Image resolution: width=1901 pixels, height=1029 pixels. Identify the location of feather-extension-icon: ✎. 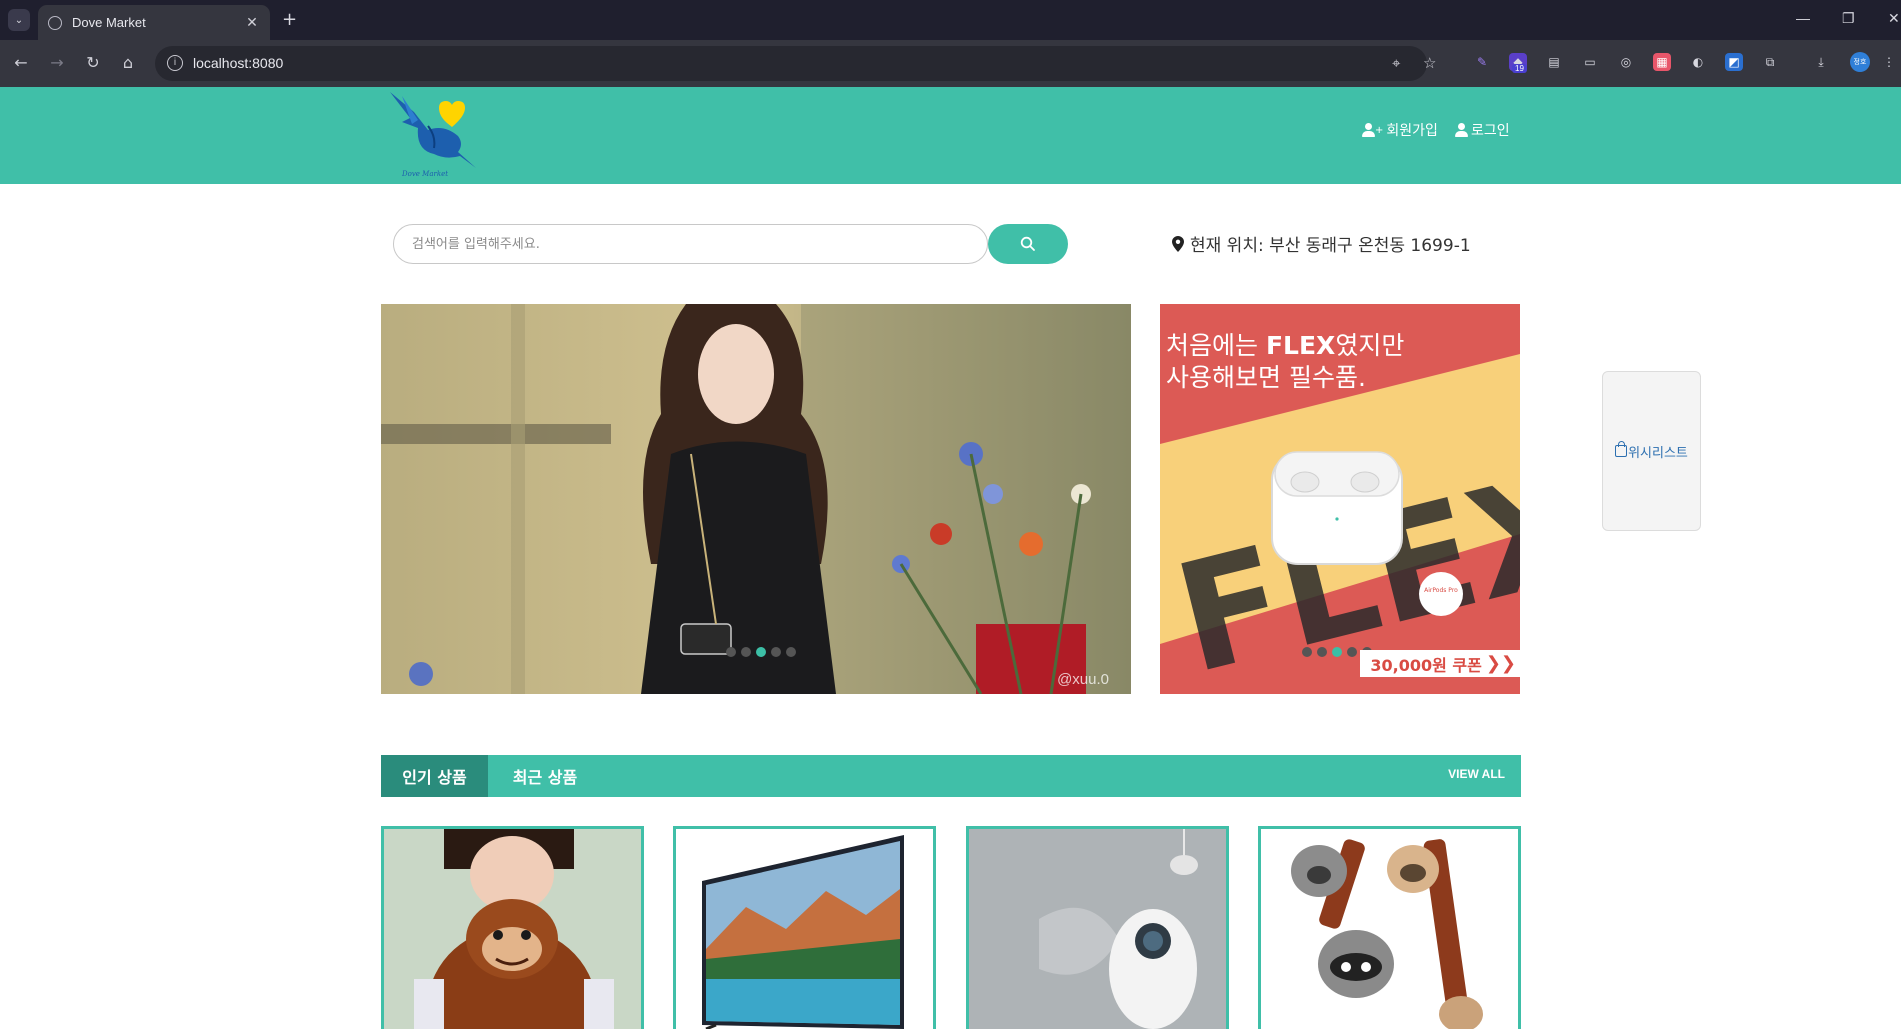
(1482, 62).